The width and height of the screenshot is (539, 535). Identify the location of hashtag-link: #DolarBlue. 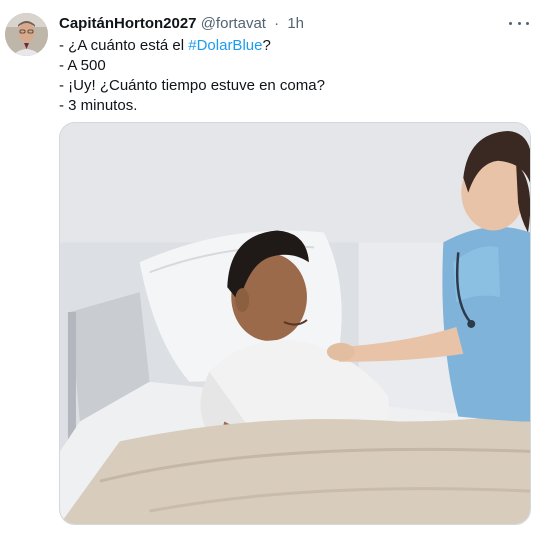
(225, 45).